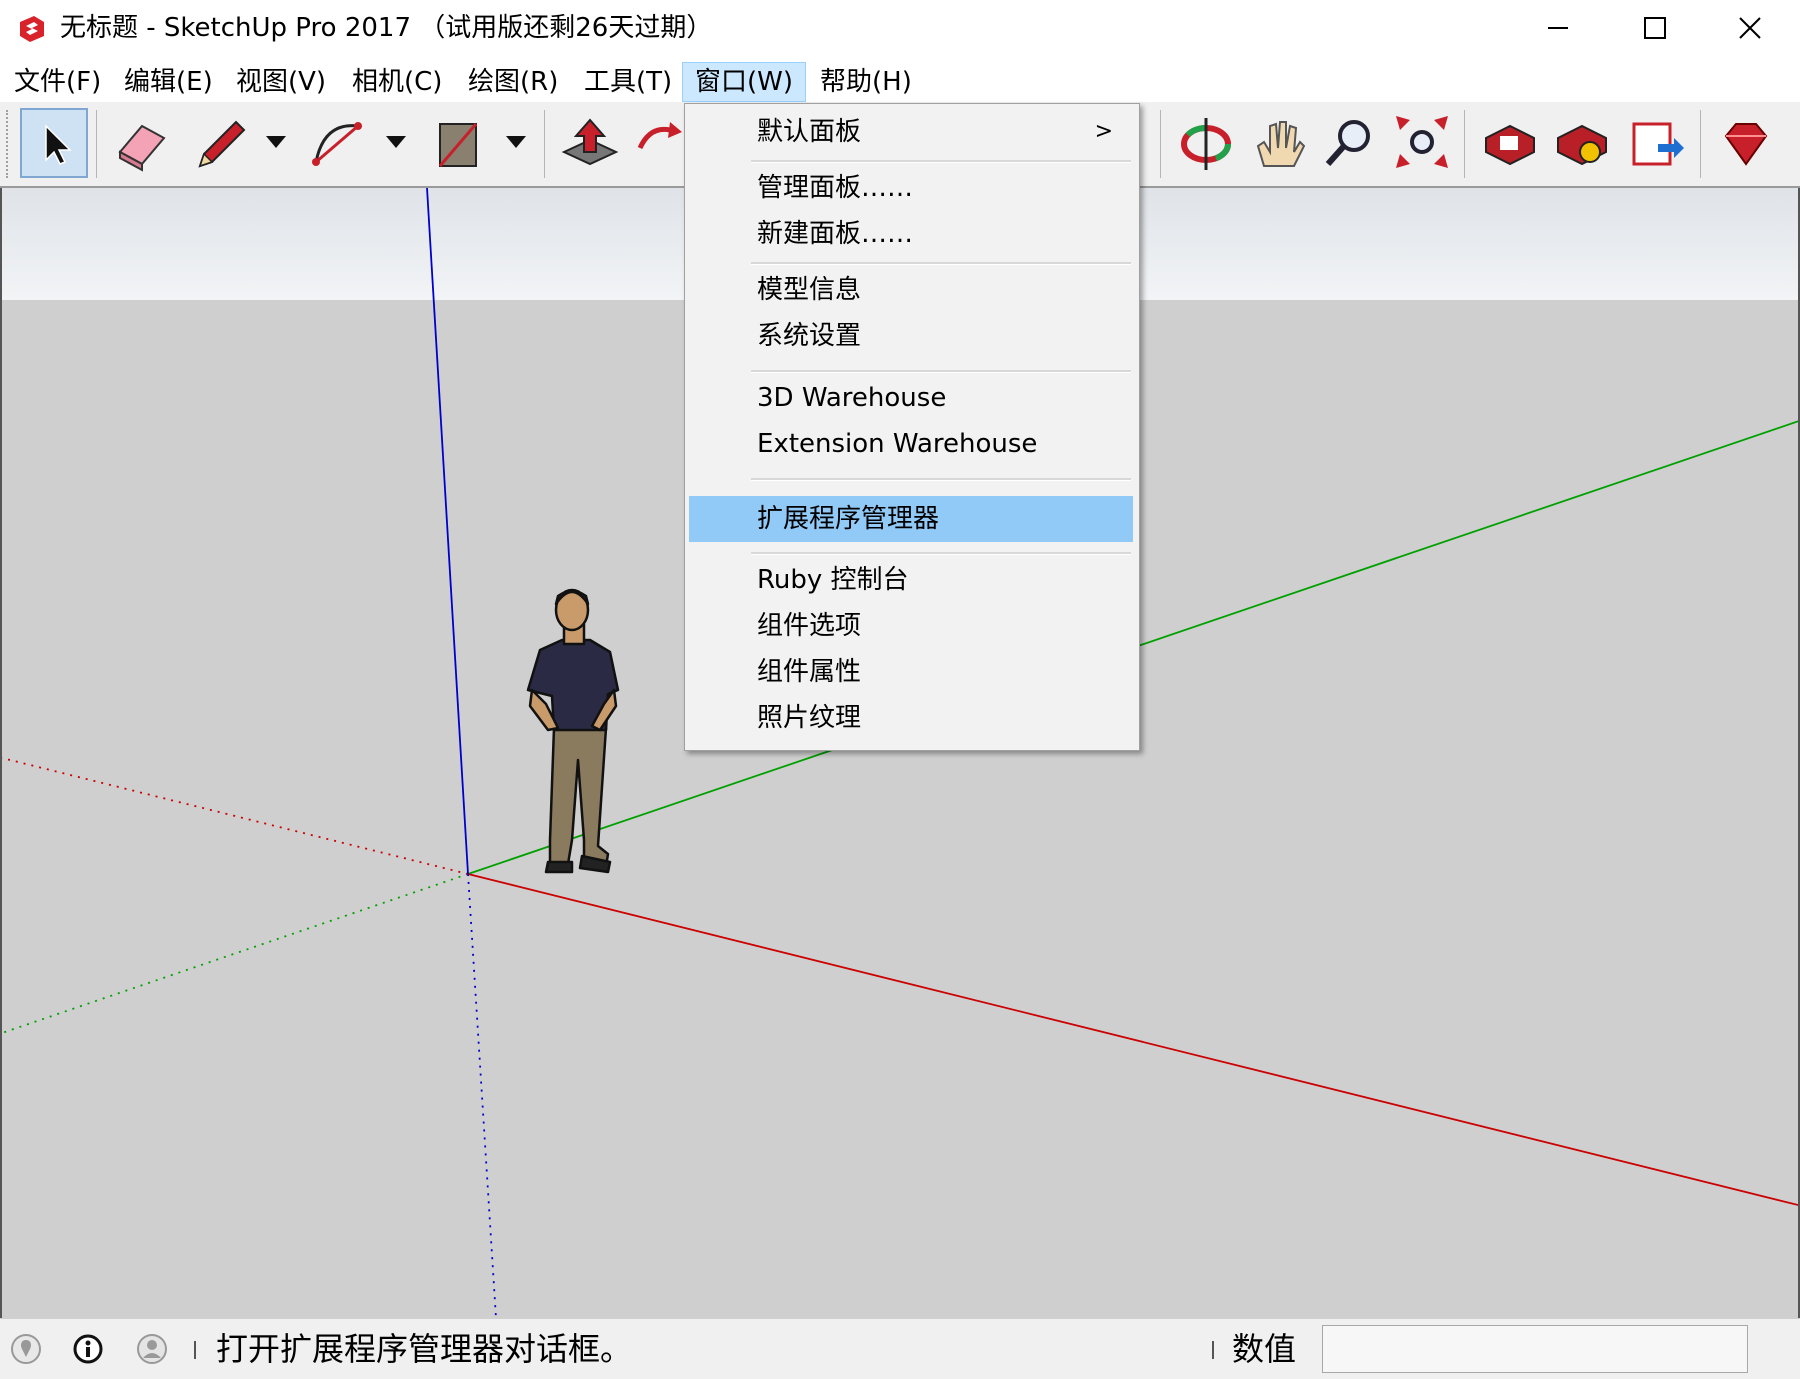  I want to click on 3d-warehouse-button, so click(1510, 143).